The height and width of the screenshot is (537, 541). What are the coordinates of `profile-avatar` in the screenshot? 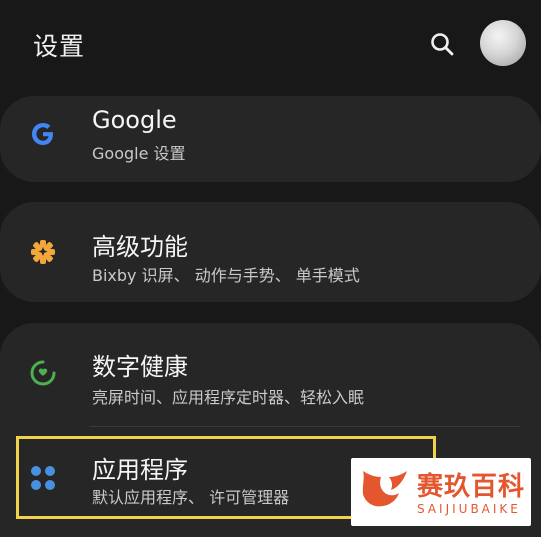 It's located at (503, 43).